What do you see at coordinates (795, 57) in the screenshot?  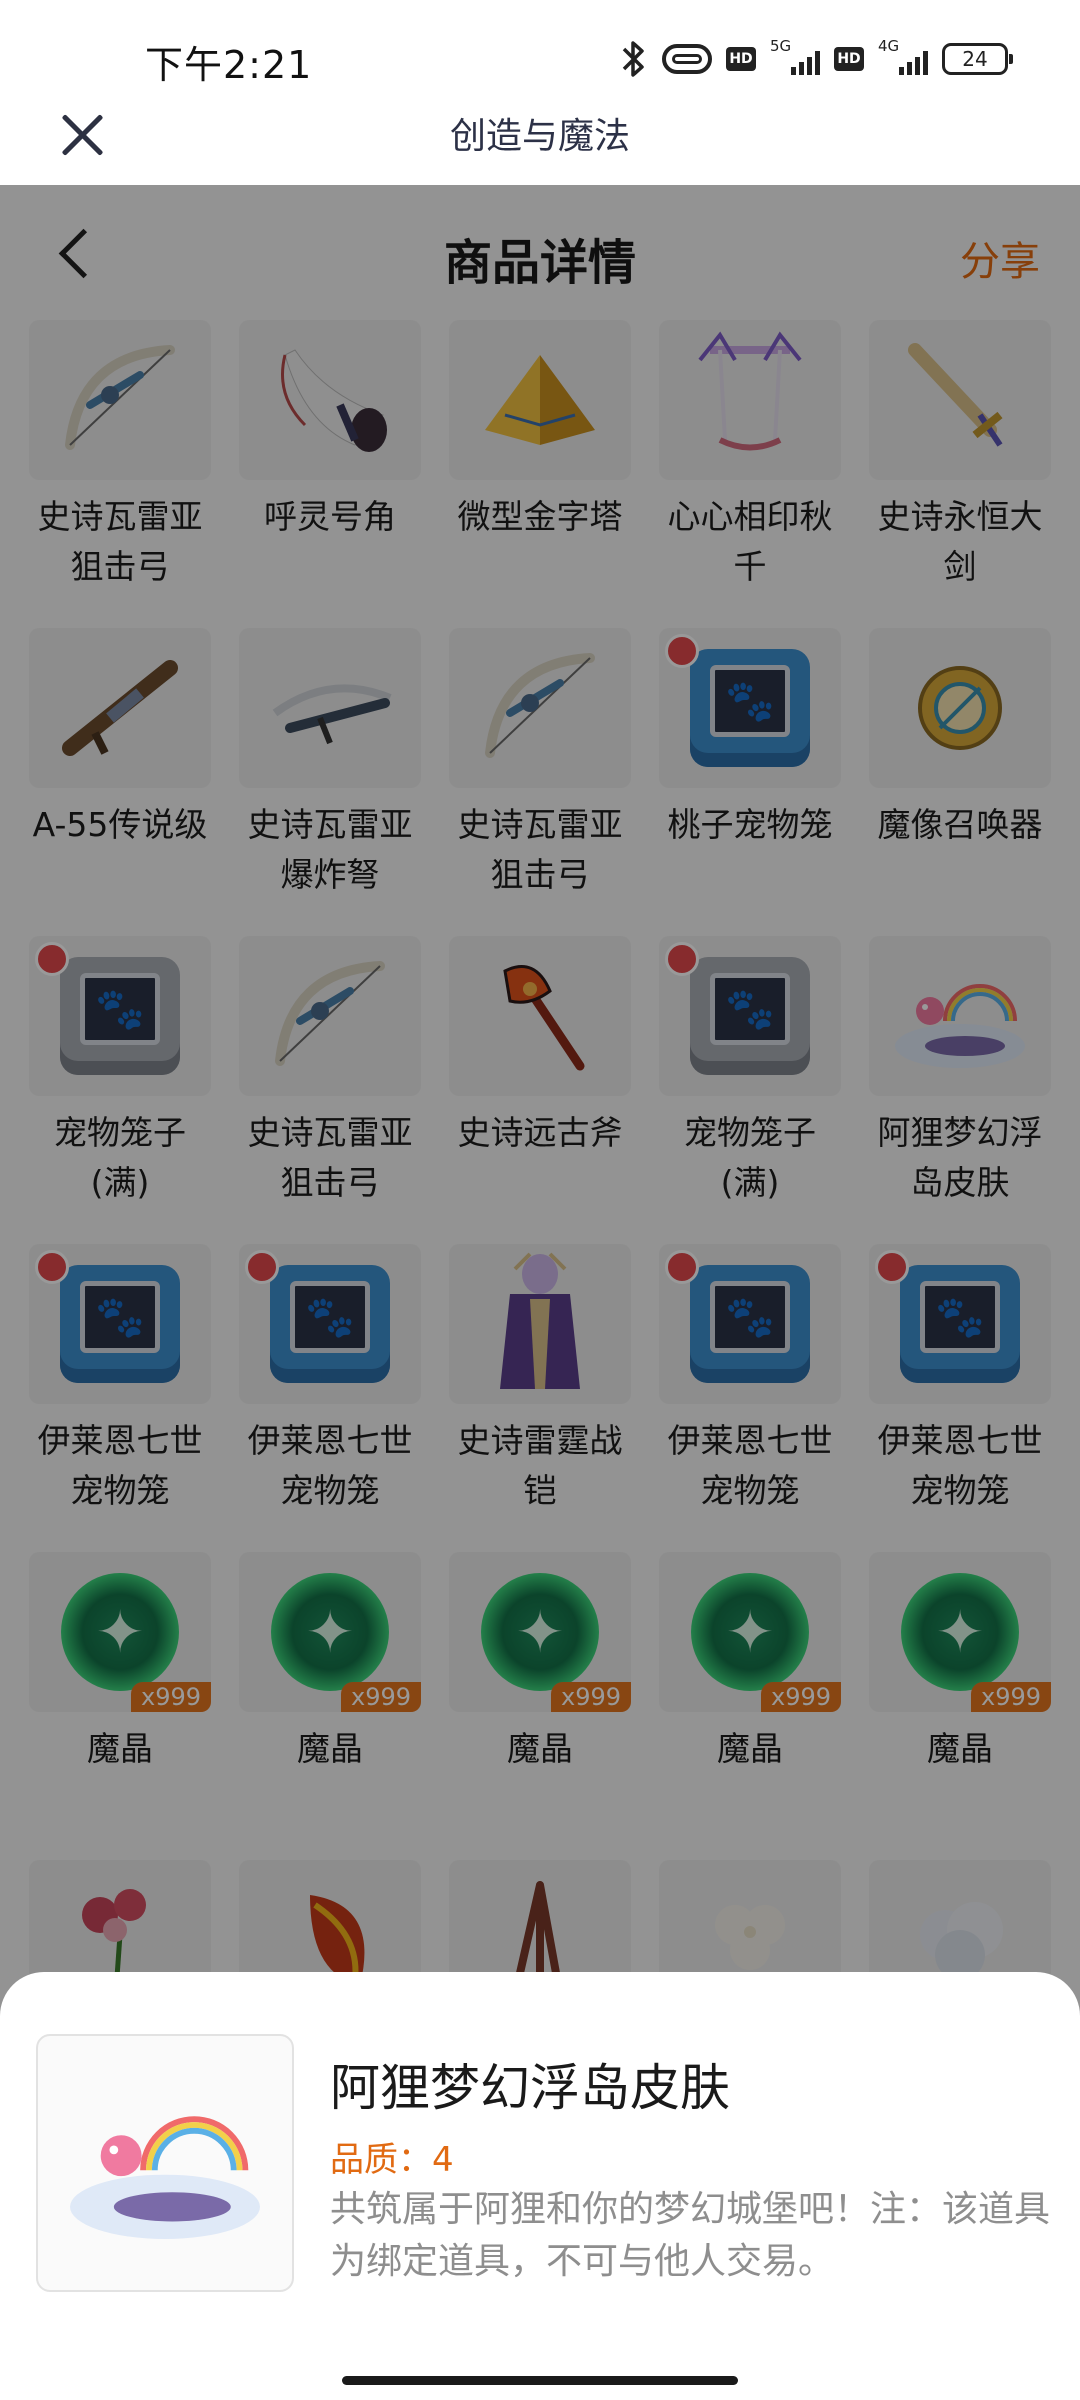 I see `signal-5g-icon: 5G` at bounding box center [795, 57].